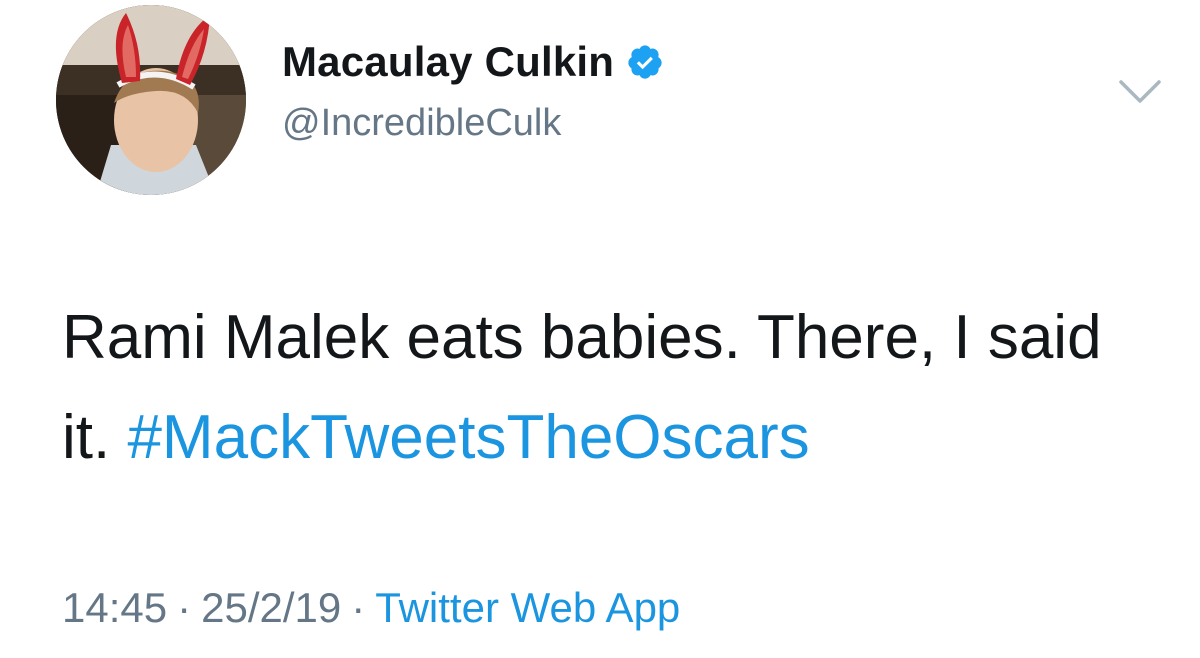 The width and height of the screenshot is (1200, 658). I want to click on verified-badge-icon, so click(645, 62).